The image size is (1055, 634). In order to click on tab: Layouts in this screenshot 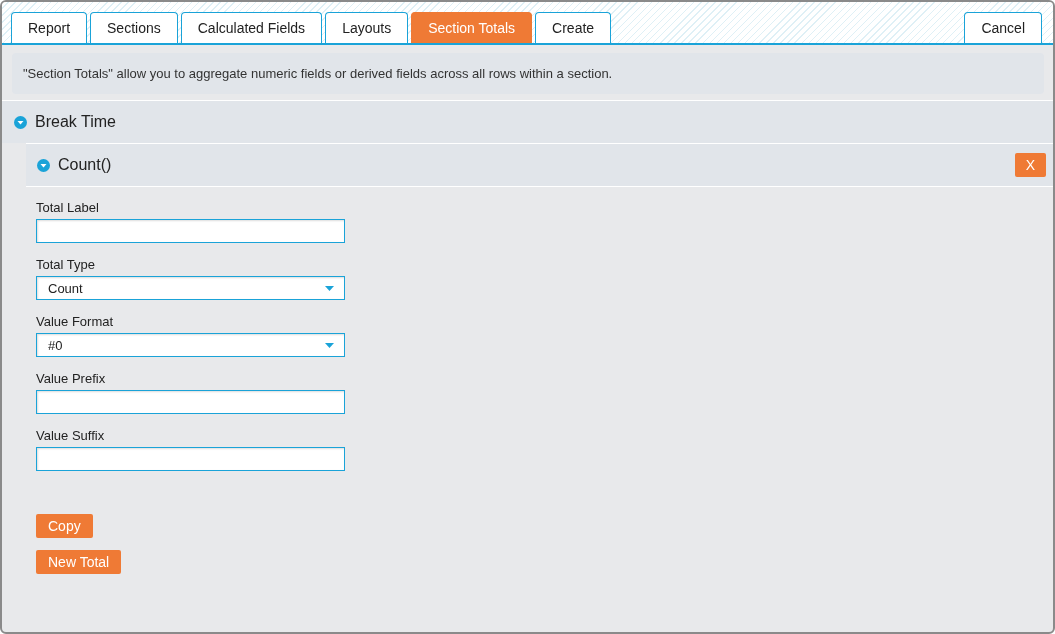, I will do `click(367, 27)`.